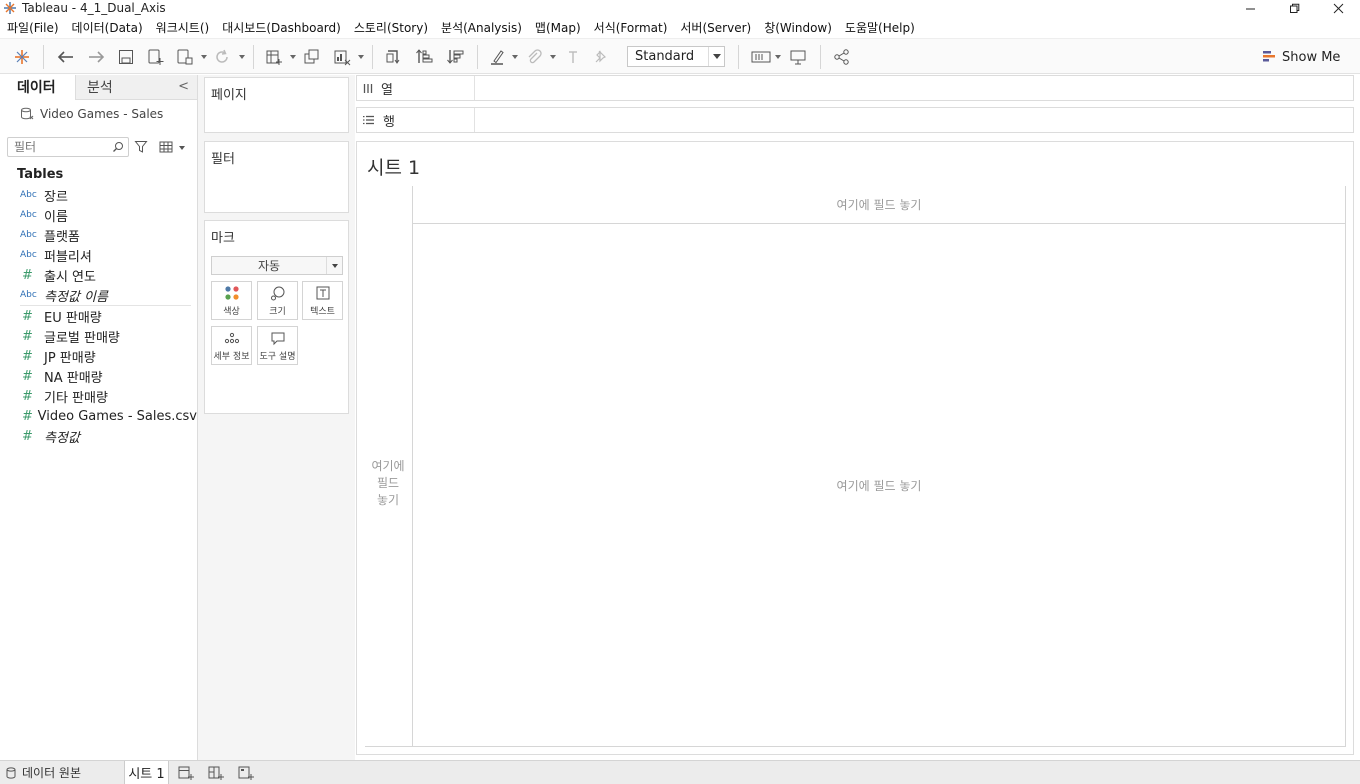 The height and width of the screenshot is (784, 1360). What do you see at coordinates (312, 57) in the screenshot?
I see `duplicate-sheet-button` at bounding box center [312, 57].